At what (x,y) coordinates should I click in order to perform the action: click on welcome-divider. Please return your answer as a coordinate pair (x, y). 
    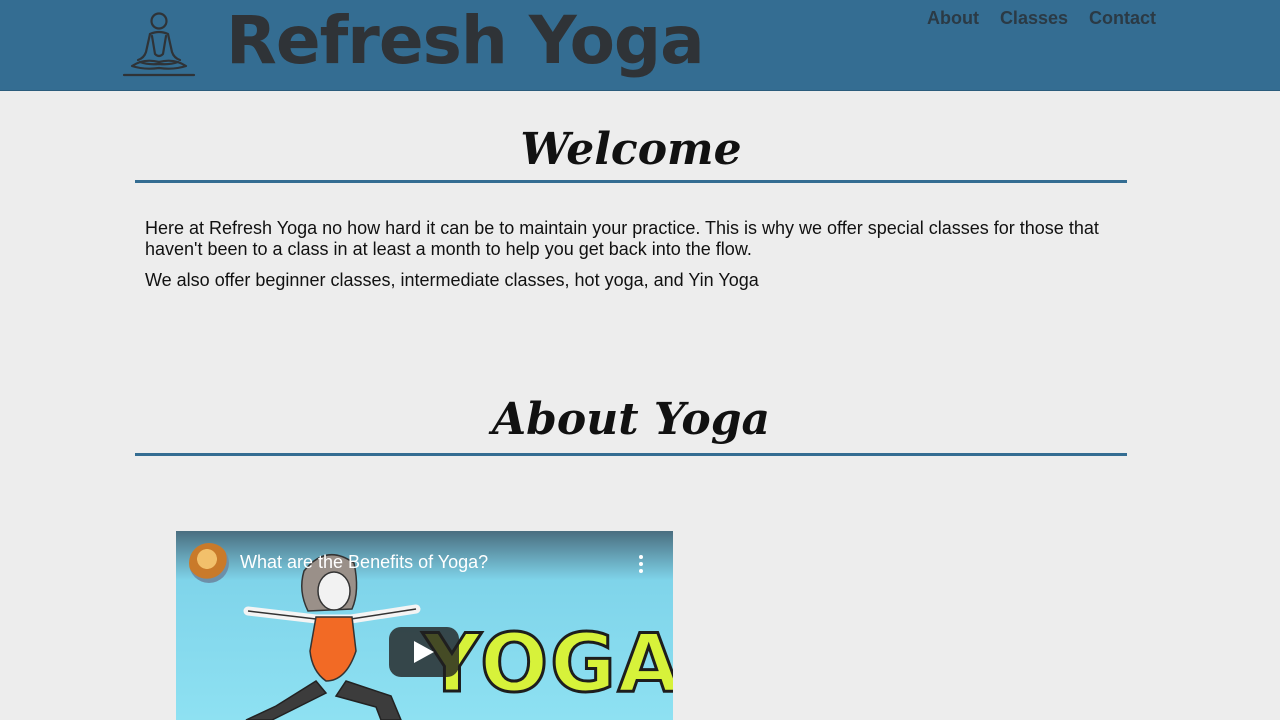
    Looking at the image, I should click on (631, 181).